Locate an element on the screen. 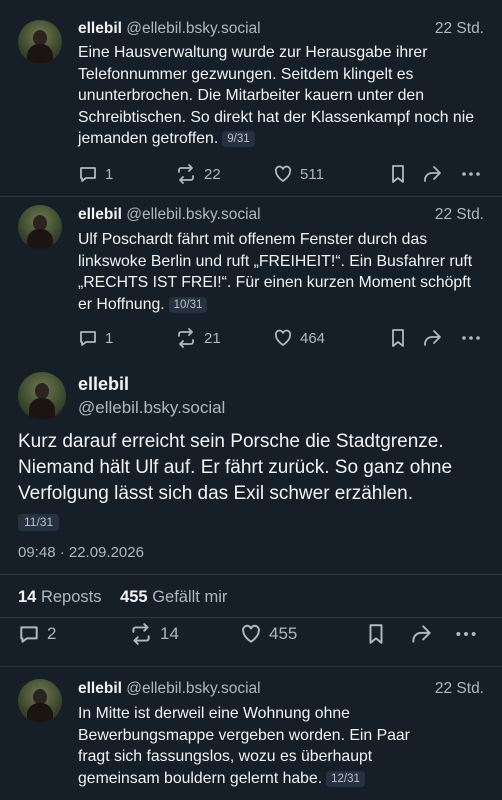 This screenshot has width=502, height=800. post-actions: 1 22 511 is located at coordinates (283, 176).